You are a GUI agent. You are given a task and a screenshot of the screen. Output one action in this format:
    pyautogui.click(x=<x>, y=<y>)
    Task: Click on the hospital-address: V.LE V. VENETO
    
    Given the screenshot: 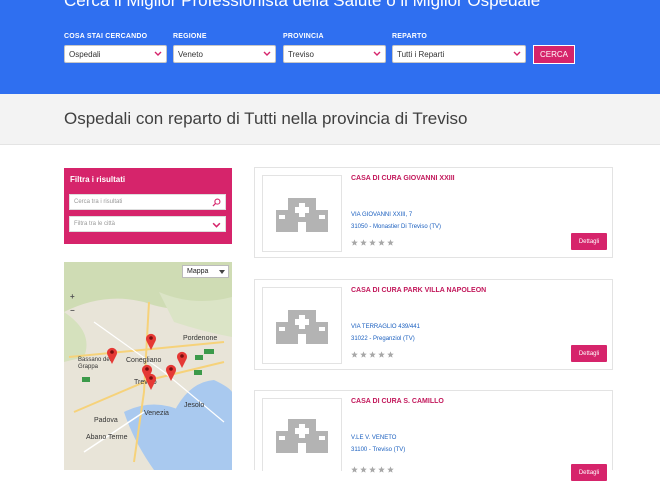 What is the action you would take?
    pyautogui.click(x=374, y=438)
    